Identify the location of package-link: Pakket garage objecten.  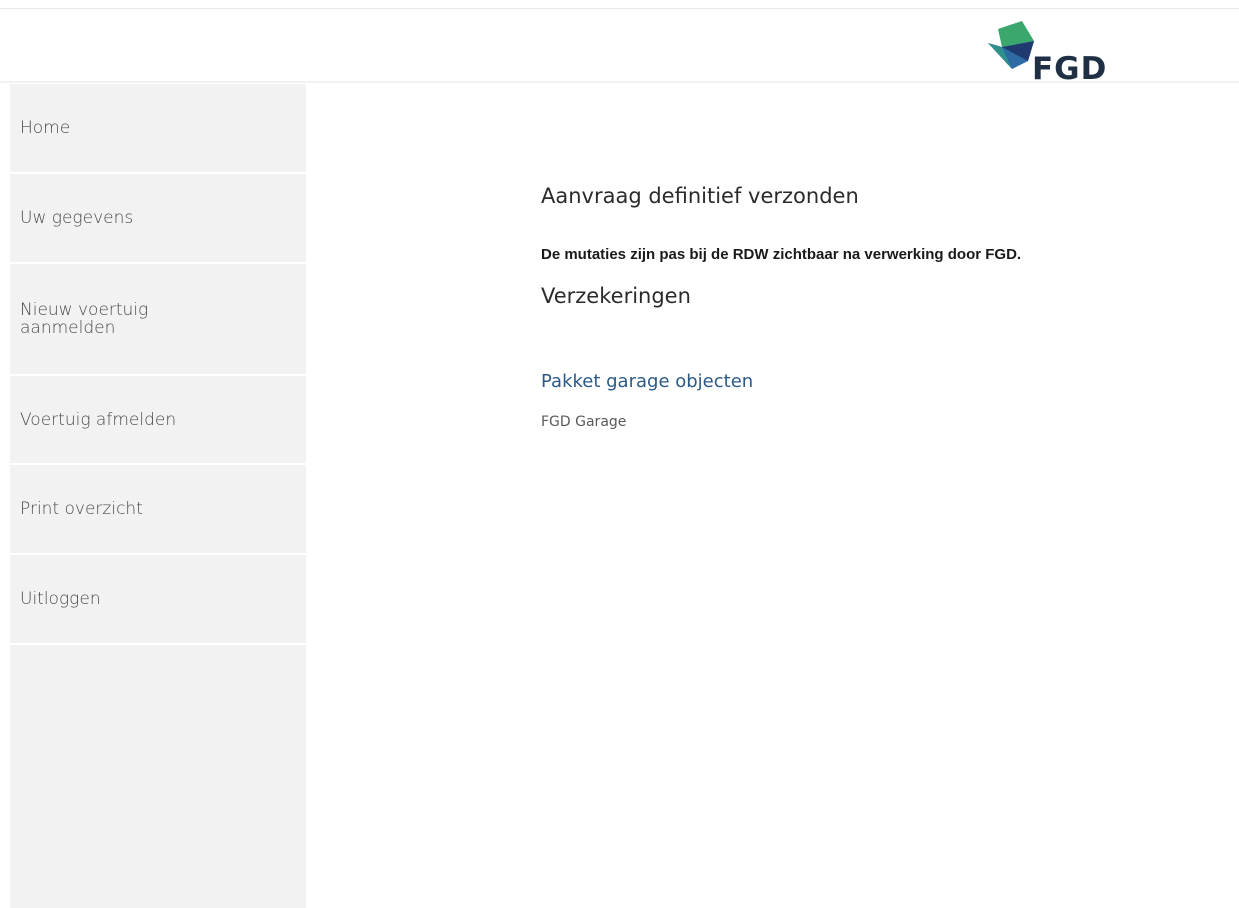
(647, 381).